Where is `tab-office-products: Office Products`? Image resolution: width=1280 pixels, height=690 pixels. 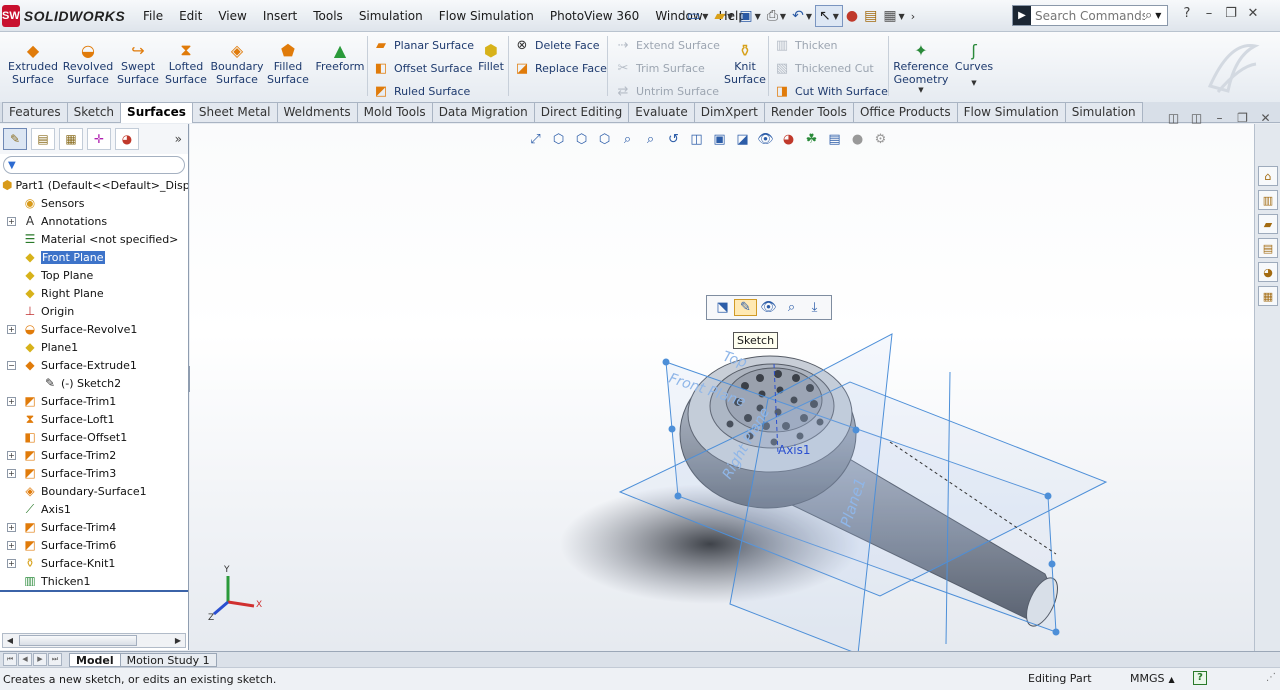 tab-office-products: Office Products is located at coordinates (905, 112).